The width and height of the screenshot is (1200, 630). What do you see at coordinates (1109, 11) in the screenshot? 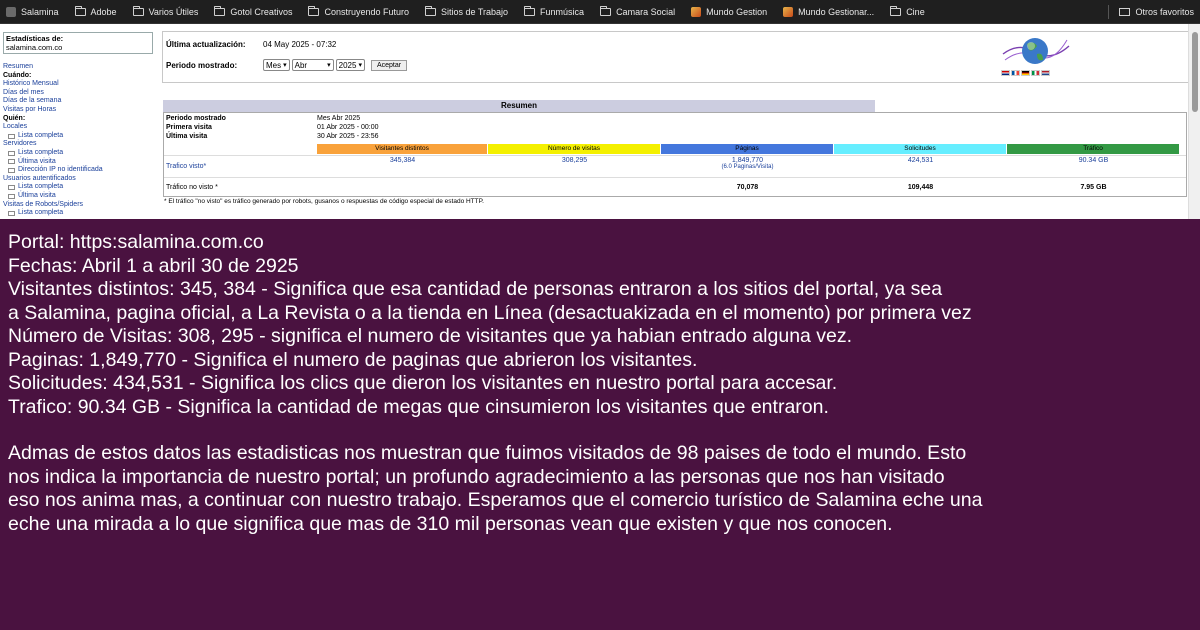
I see `divider` at bounding box center [1109, 11].